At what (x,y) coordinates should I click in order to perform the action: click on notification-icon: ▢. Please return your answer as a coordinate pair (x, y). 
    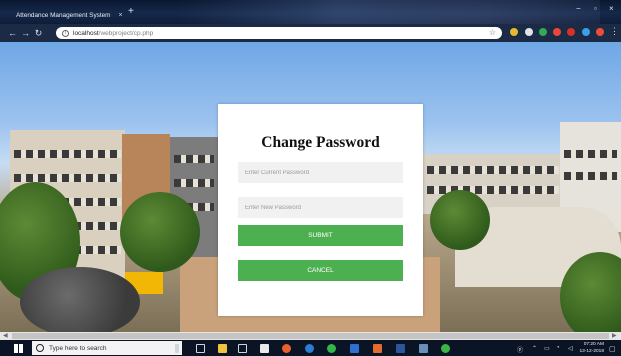
    Looking at the image, I should click on (612, 349).